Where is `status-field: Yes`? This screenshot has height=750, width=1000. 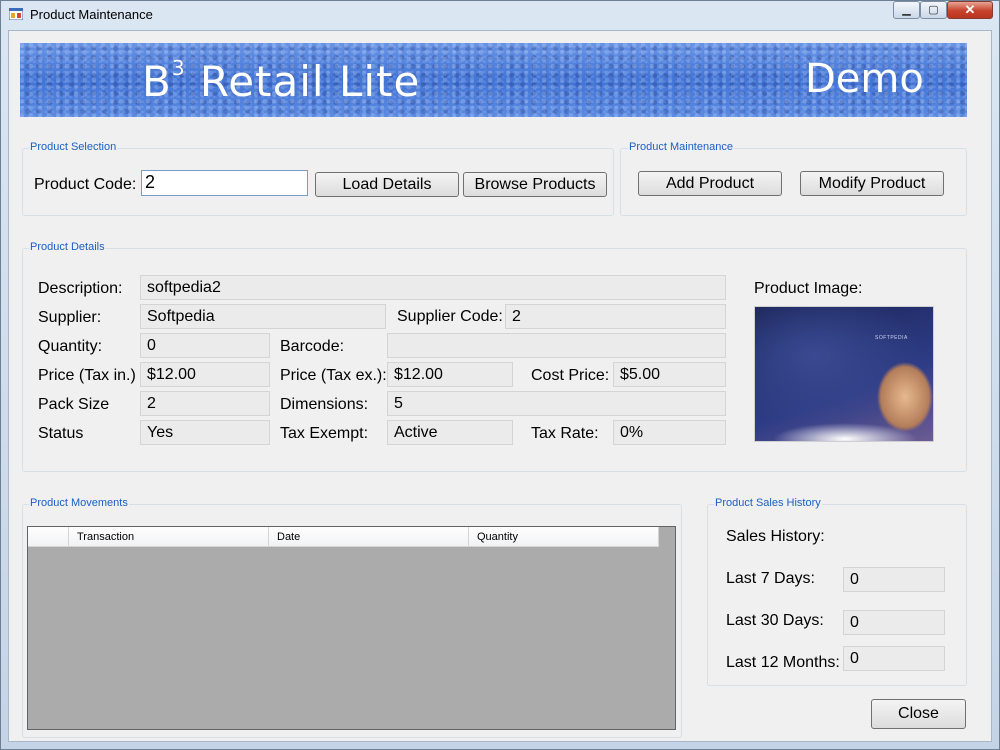 status-field: Yes is located at coordinates (205, 432).